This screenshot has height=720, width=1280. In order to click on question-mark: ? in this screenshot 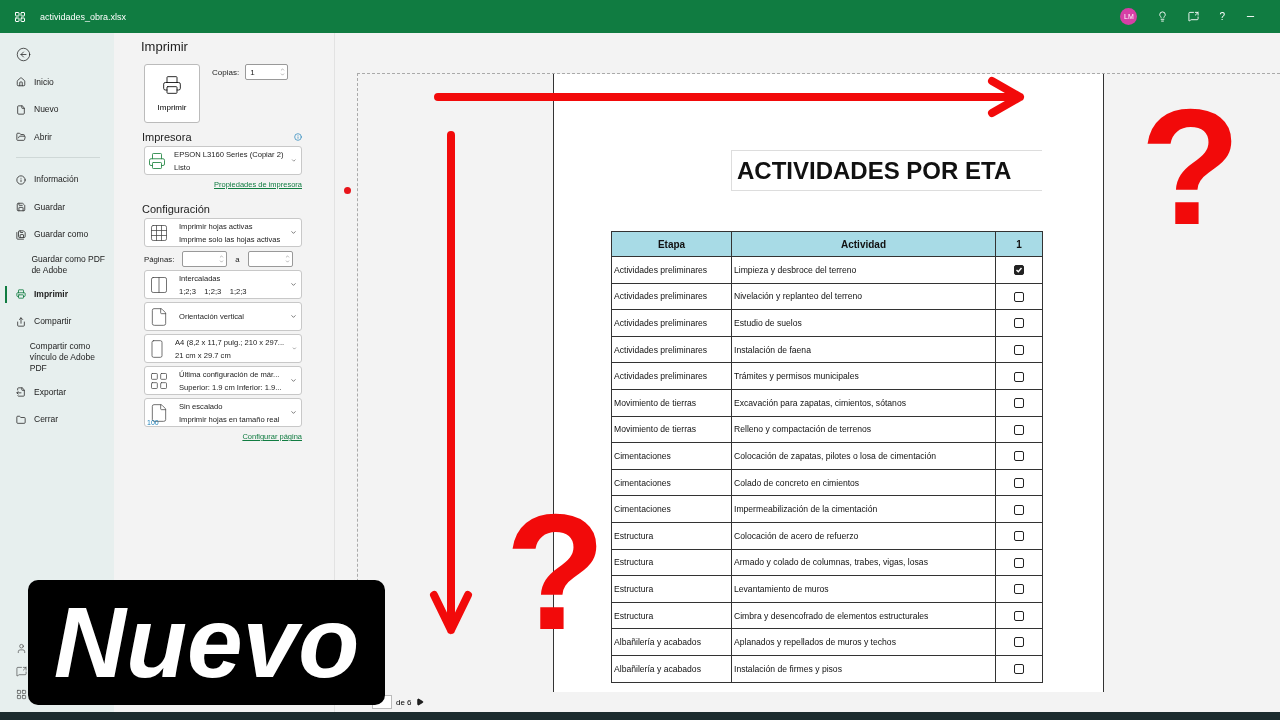, I will do `click(1190, 167)`.